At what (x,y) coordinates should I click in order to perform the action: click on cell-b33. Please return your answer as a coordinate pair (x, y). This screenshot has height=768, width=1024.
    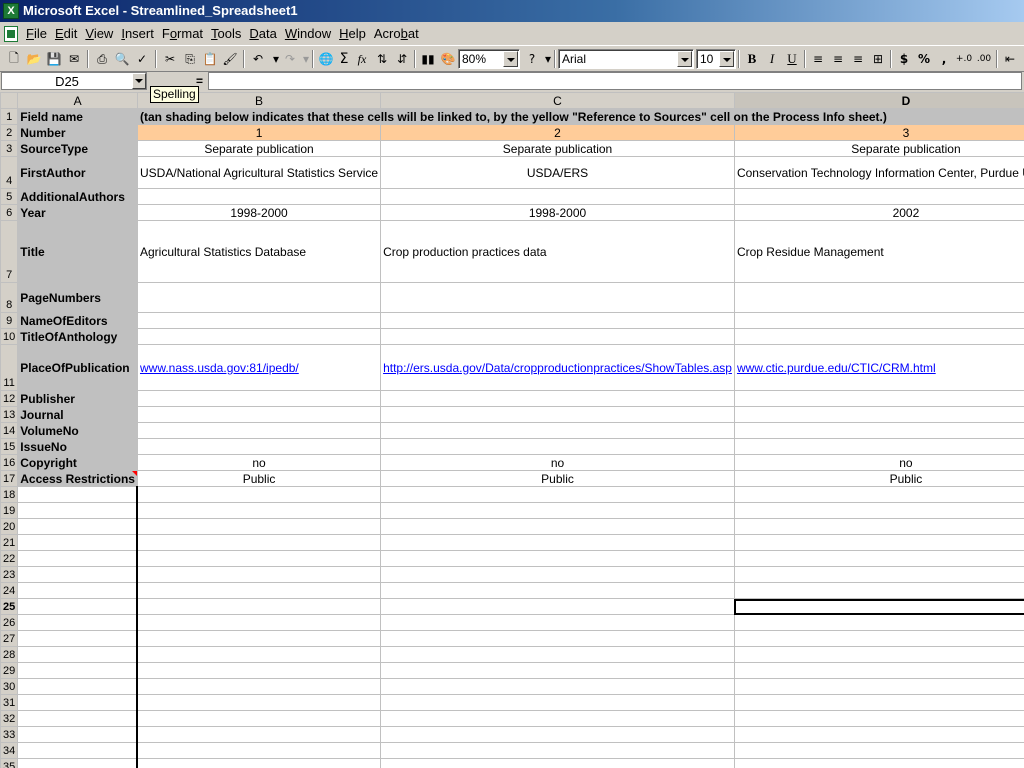
    Looking at the image, I should click on (259, 734).